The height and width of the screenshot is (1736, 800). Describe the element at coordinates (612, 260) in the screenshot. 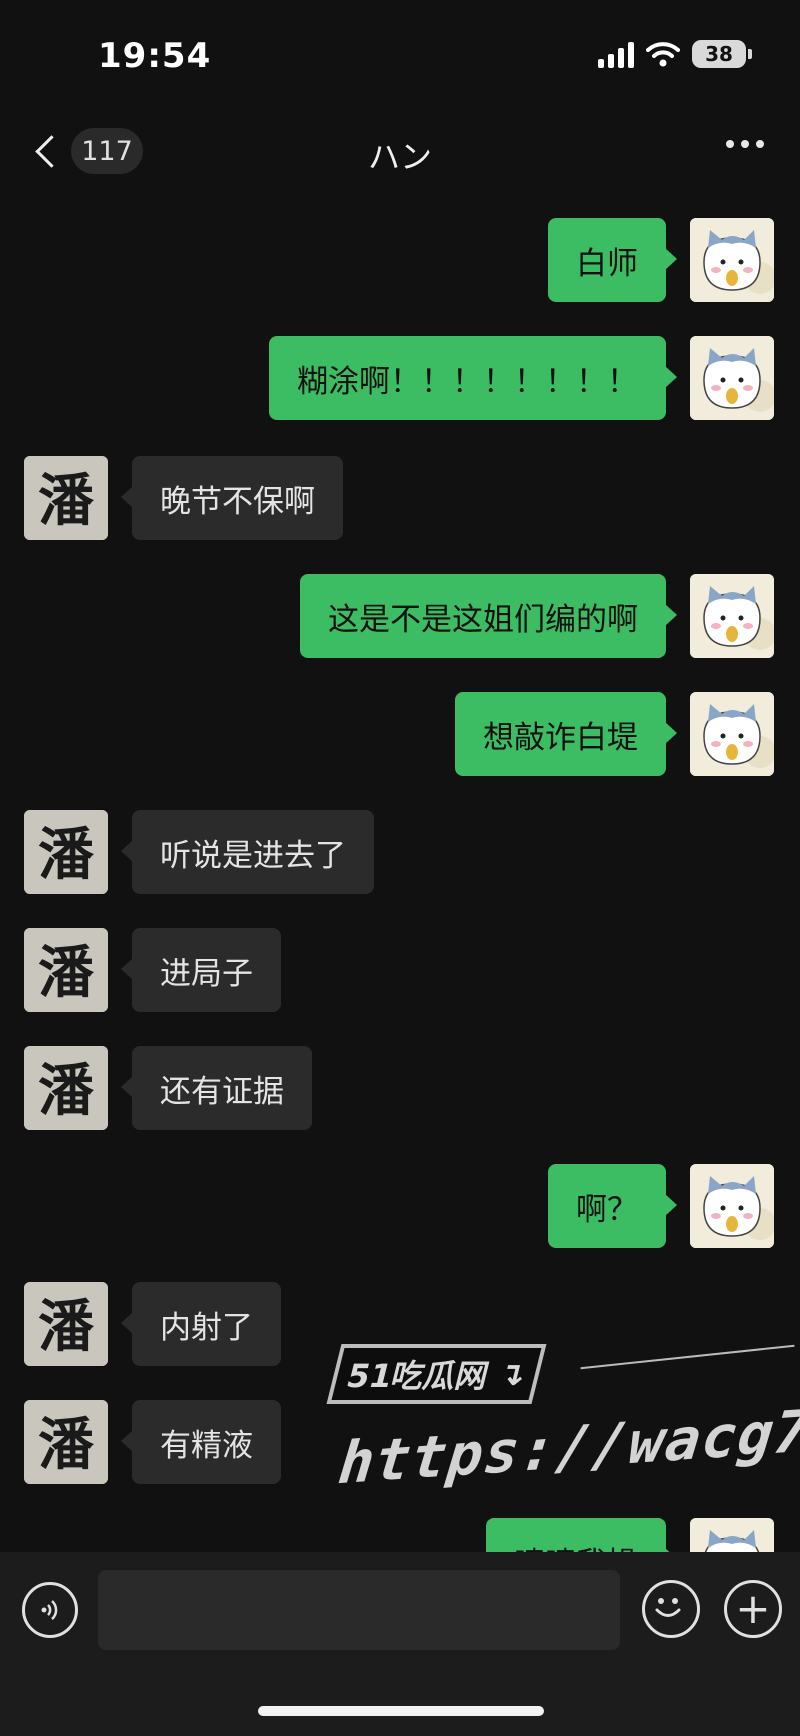

I see `message-bubble: 白师` at that location.